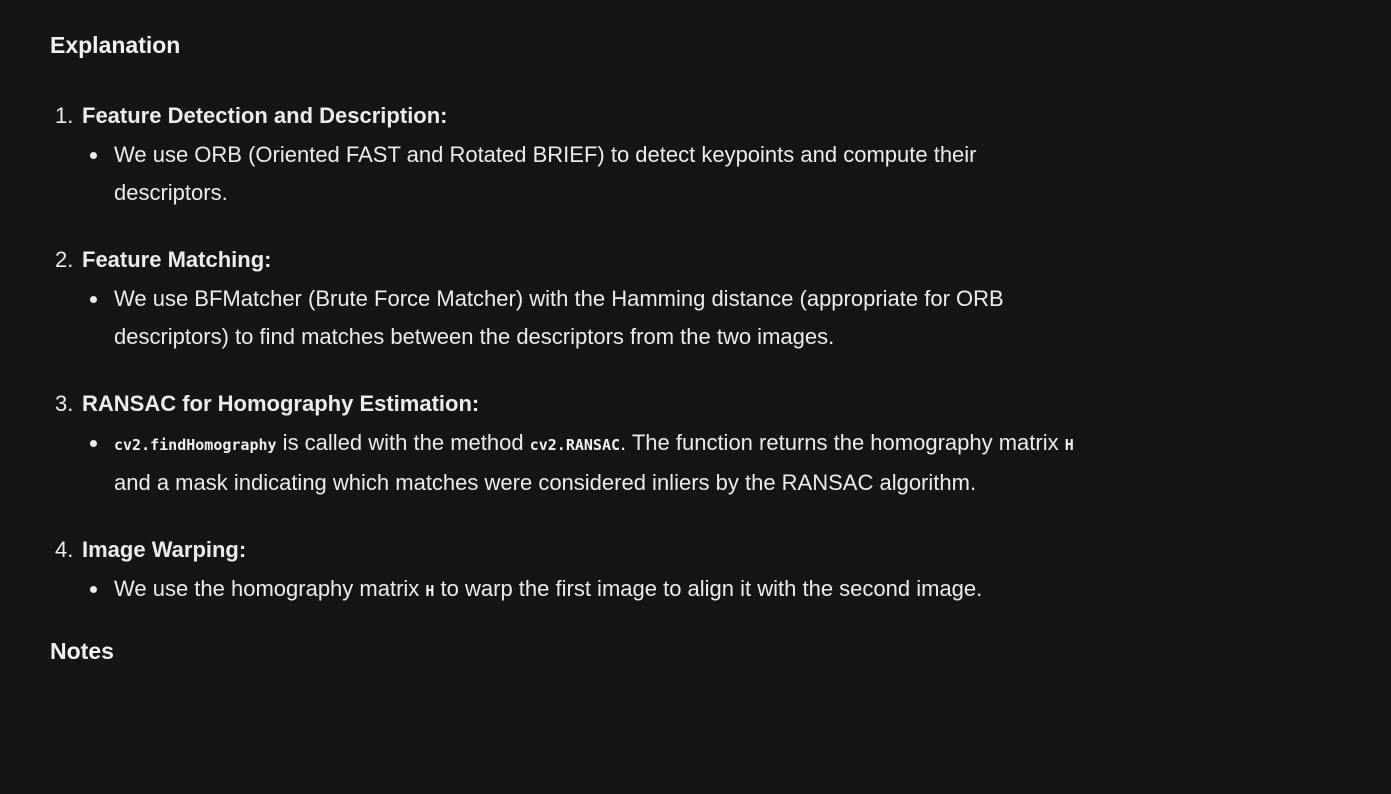 The width and height of the screenshot is (1391, 794). What do you see at coordinates (177, 259) in the screenshot?
I see `step-title: Feature Matching:` at bounding box center [177, 259].